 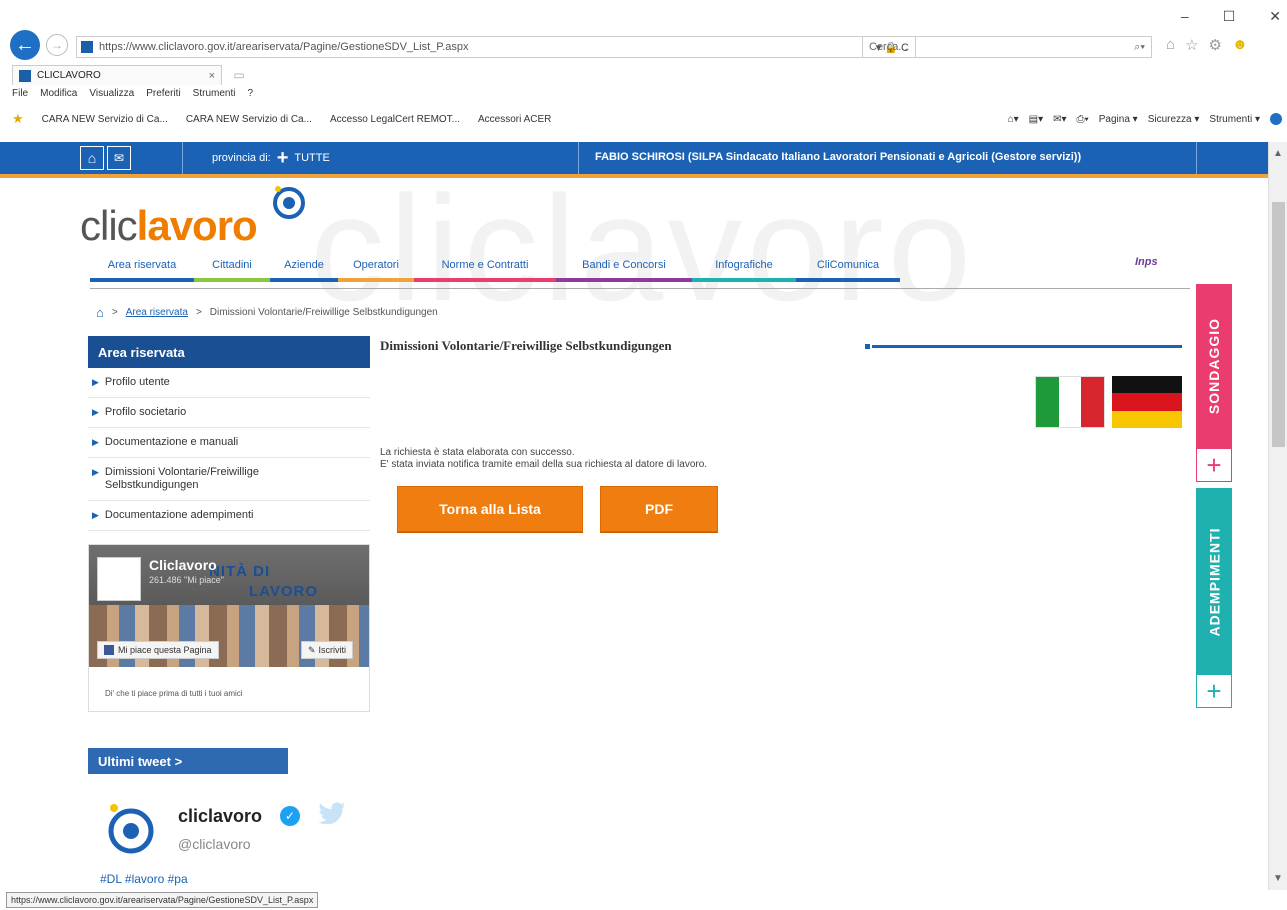 What do you see at coordinates (1234, 119) in the screenshot?
I see `menu-tools-cmd: Strumenti ▾` at bounding box center [1234, 119].